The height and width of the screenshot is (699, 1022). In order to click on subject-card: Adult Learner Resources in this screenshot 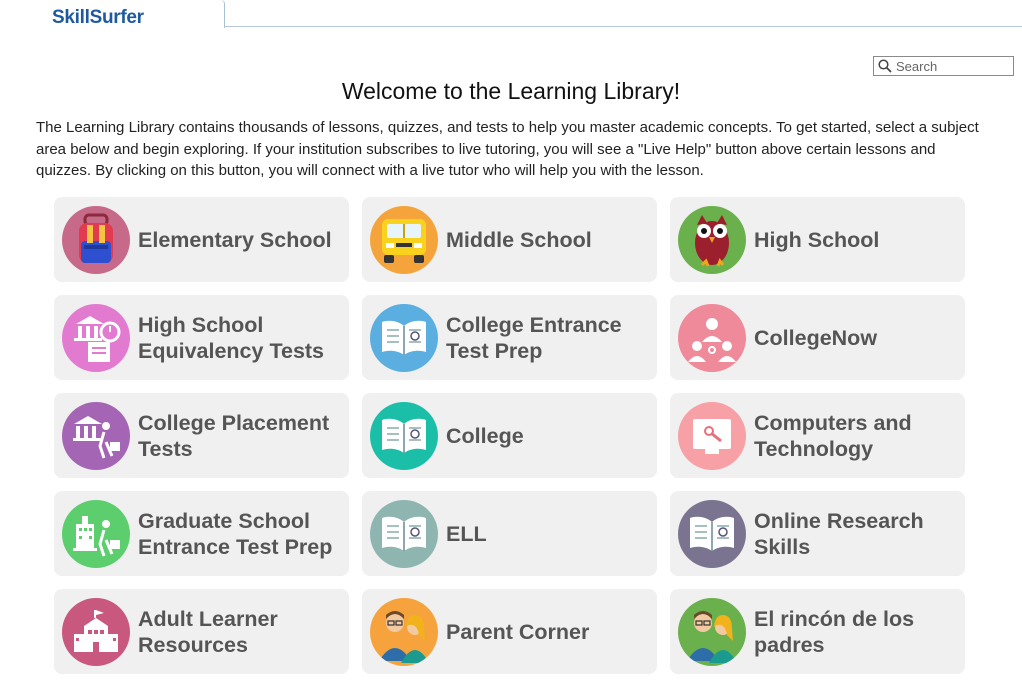, I will do `click(201, 631)`.